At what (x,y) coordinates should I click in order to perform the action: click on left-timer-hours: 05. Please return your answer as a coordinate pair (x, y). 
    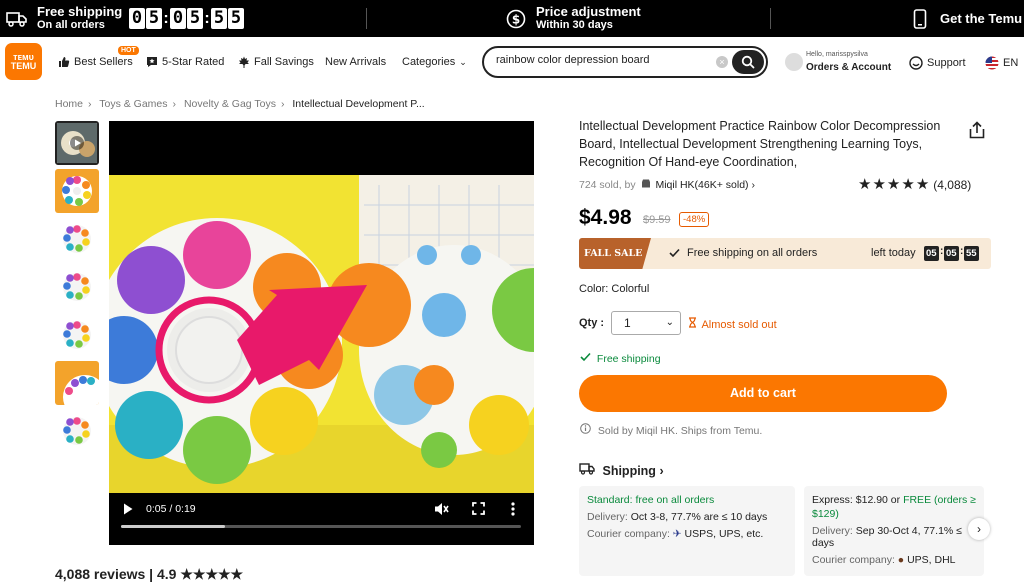
    Looking at the image, I should click on (931, 253).